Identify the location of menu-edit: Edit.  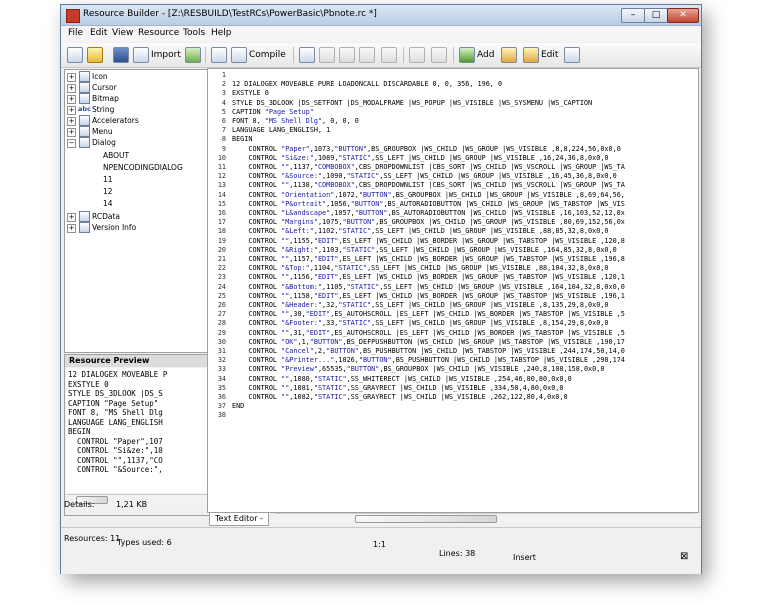
(98, 33).